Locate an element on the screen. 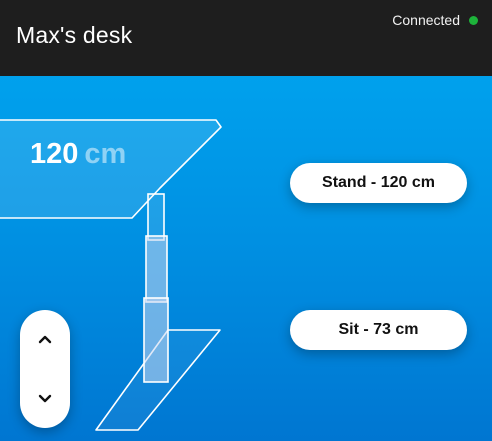 The width and height of the screenshot is (492, 441). chevron-down-icon is located at coordinates (45, 398).